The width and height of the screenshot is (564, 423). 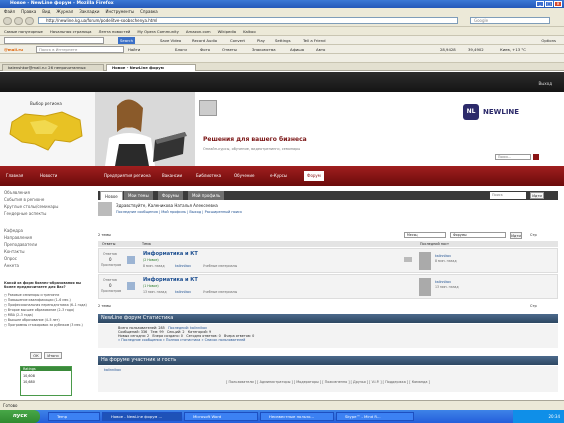 What do you see at coordinates (13, 49) in the screenshot?
I see `mailru-logo: @mail.ru` at bounding box center [13, 49].